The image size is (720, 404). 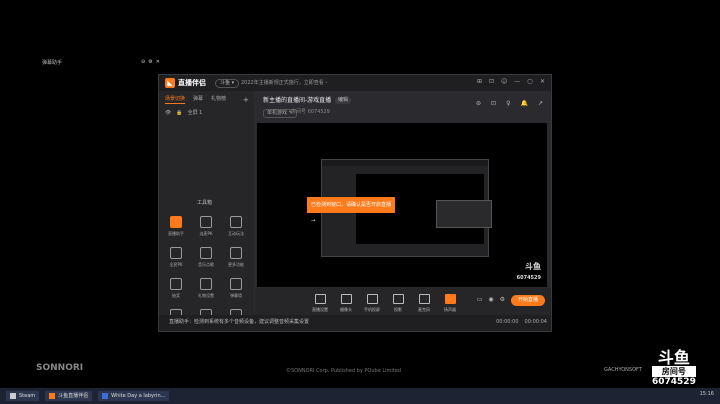 I want to click on steam-icon, so click(x=13, y=396).